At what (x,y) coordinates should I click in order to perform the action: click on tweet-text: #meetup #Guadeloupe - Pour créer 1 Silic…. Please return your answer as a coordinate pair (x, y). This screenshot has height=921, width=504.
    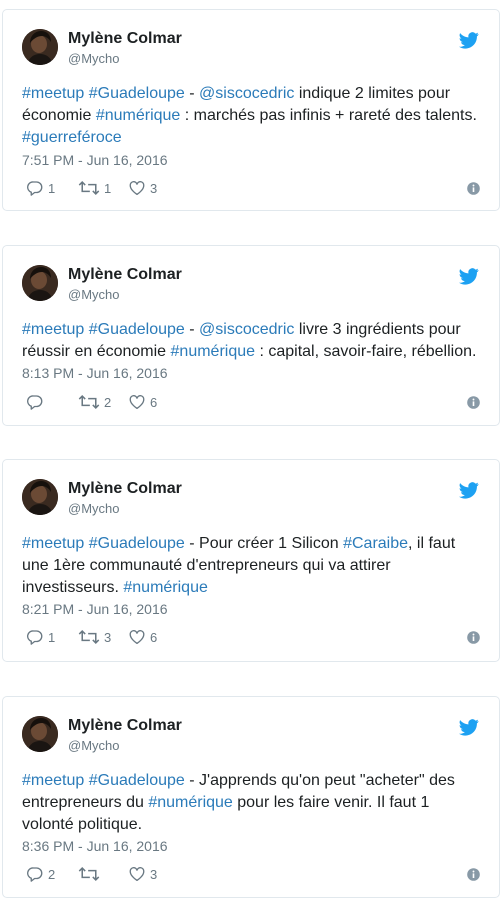
    Looking at the image, I should click on (253, 566).